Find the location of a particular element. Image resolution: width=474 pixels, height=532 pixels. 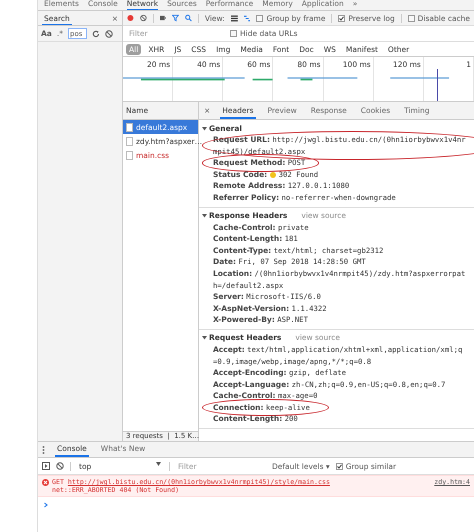

filter-icon is located at coordinates (176, 18).